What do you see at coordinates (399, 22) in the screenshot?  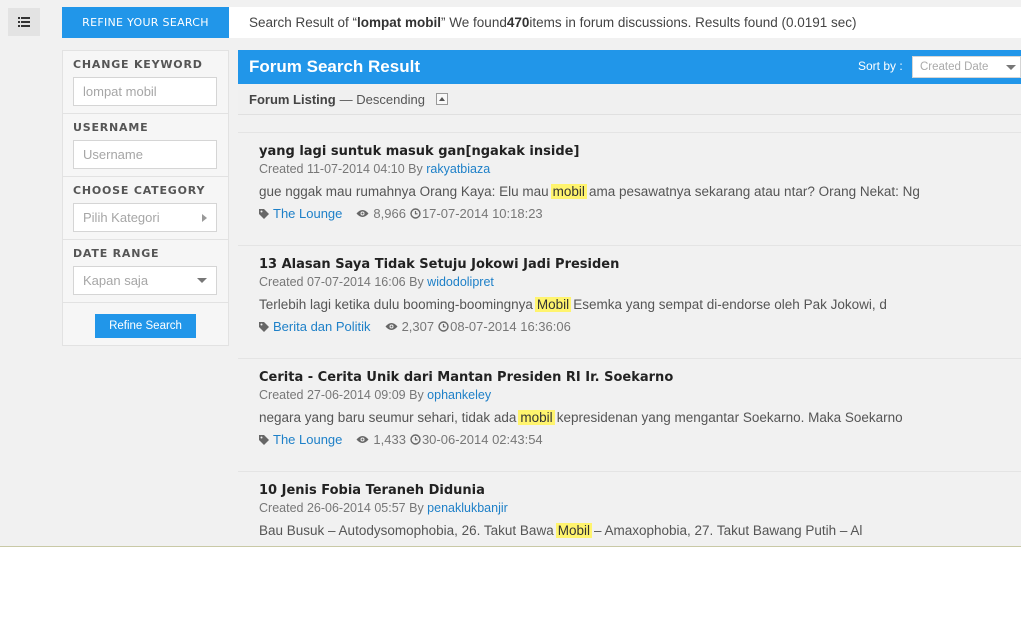 I see `summary-keyword: lompat mobil` at bounding box center [399, 22].